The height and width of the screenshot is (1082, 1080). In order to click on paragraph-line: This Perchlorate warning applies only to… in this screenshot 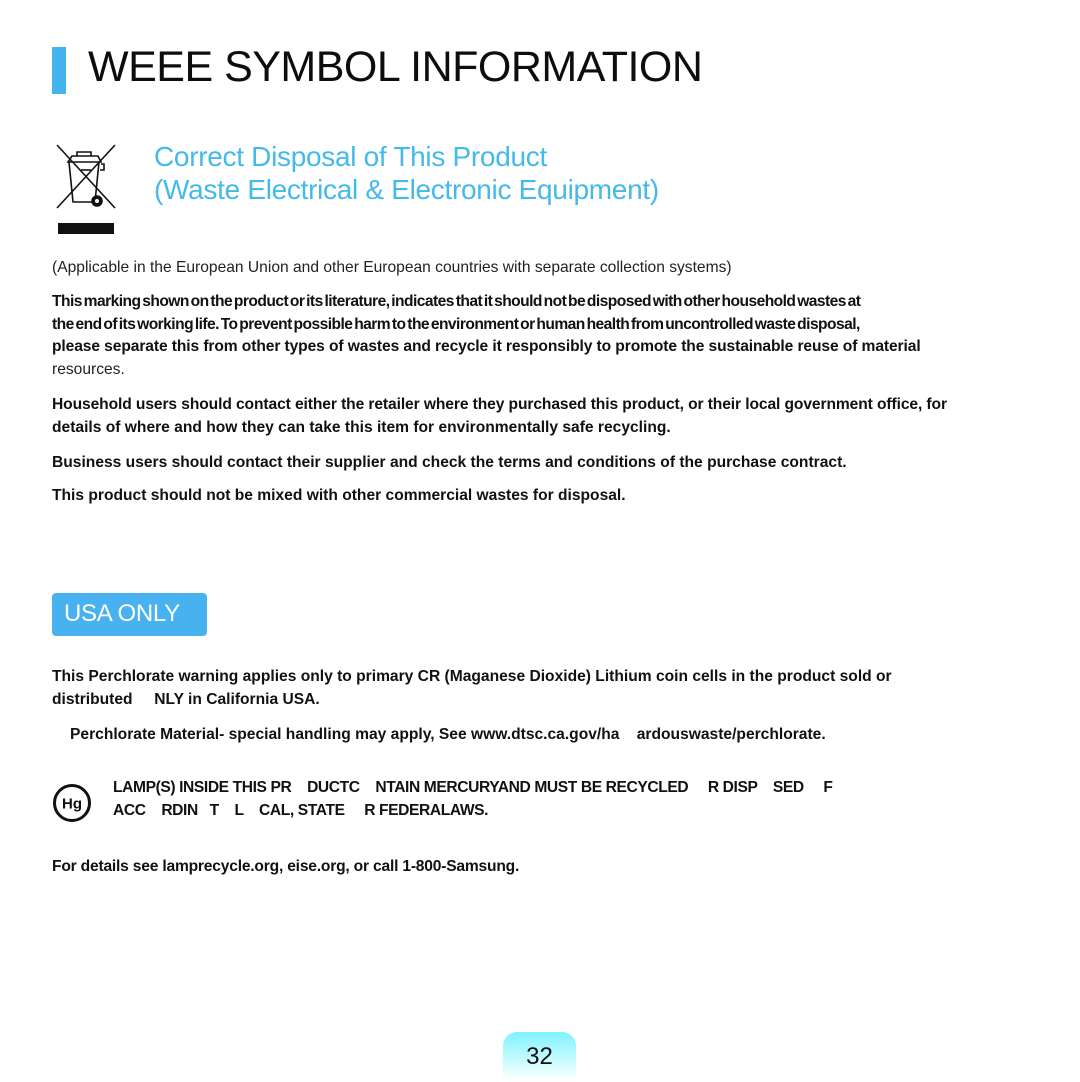, I will do `click(472, 676)`.